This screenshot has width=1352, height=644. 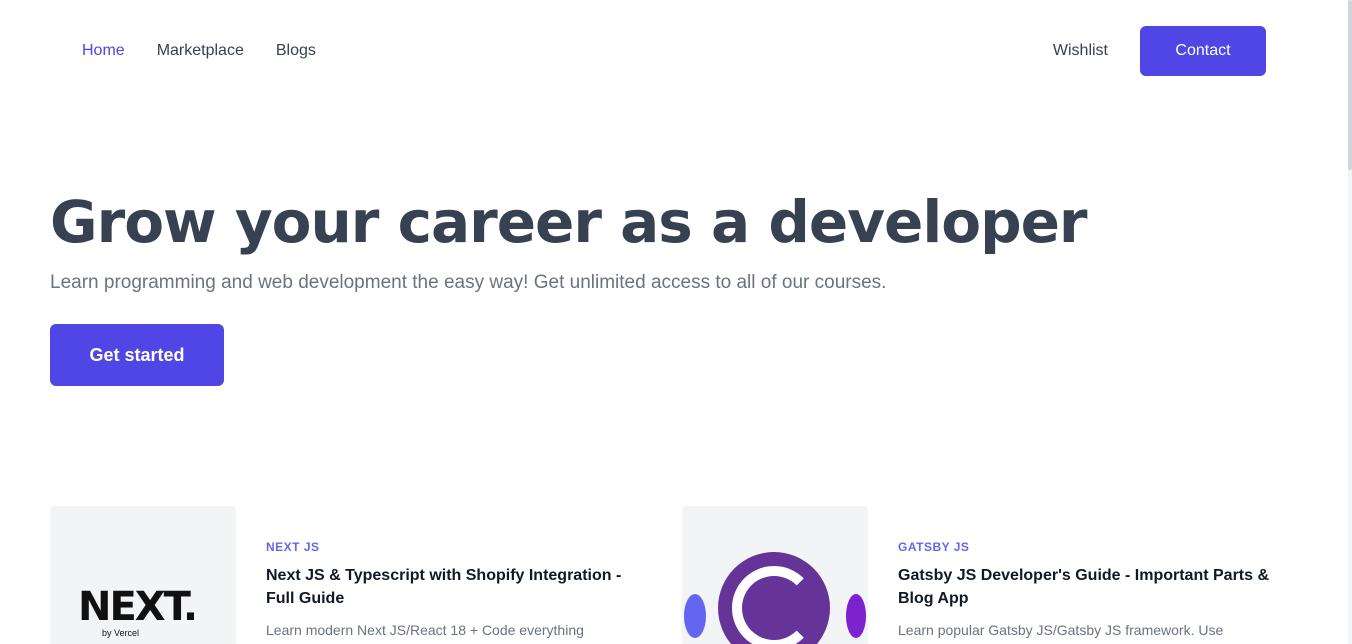 I want to click on gatsby-logo-icon, so click(x=774, y=598).